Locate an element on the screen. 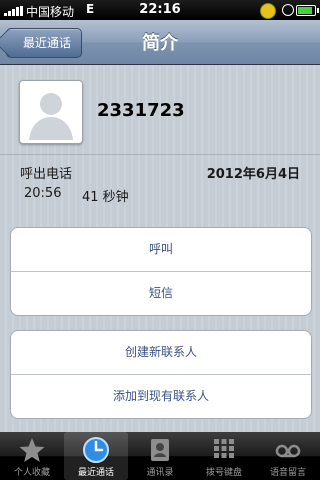  rotation-lock-icon is located at coordinates (288, 10).